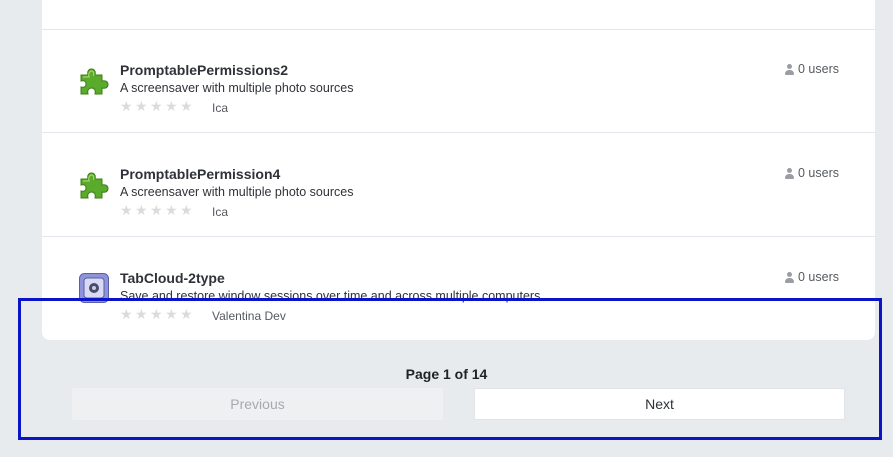 The width and height of the screenshot is (893, 457). Describe the element at coordinates (249, 316) in the screenshot. I see `addon-author: Valentina Dev` at that location.